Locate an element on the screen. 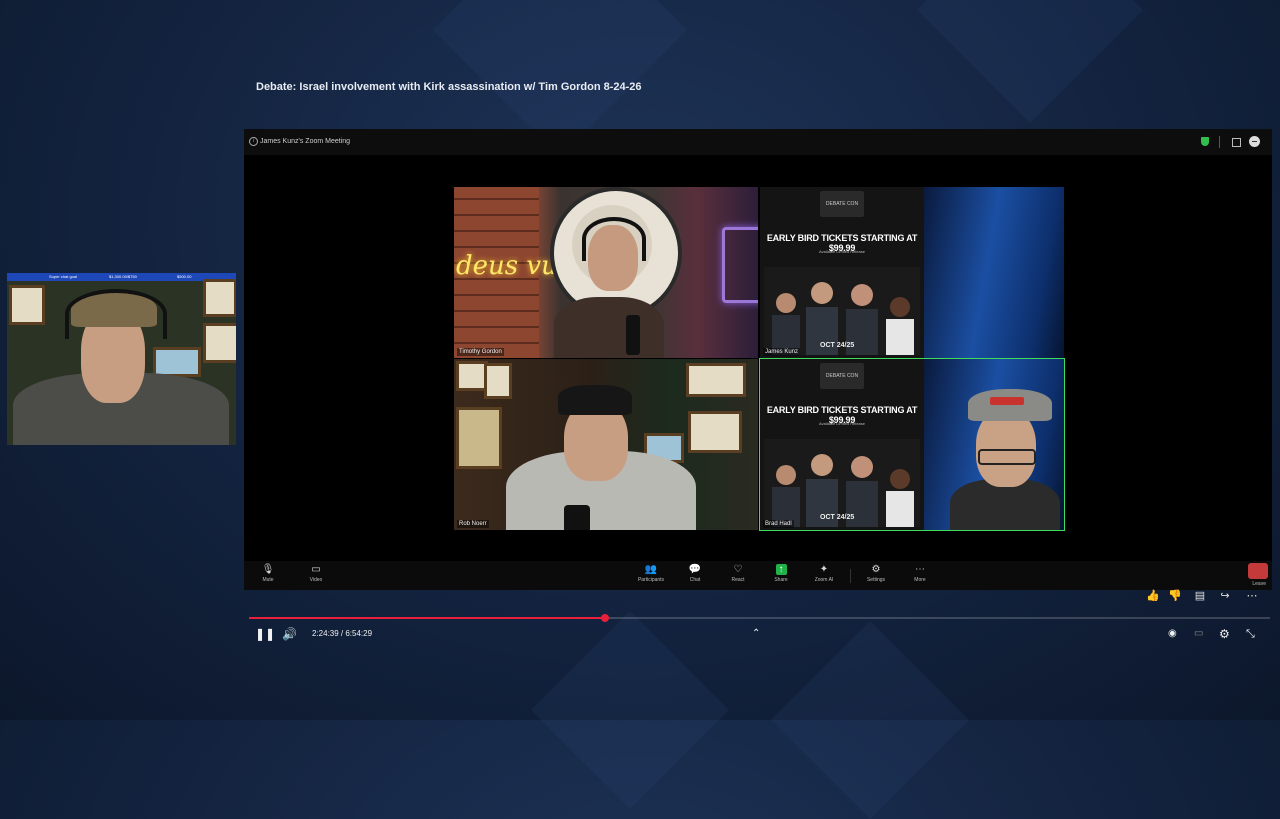  more-button: ⋯ More is located at coordinates (920, 573).